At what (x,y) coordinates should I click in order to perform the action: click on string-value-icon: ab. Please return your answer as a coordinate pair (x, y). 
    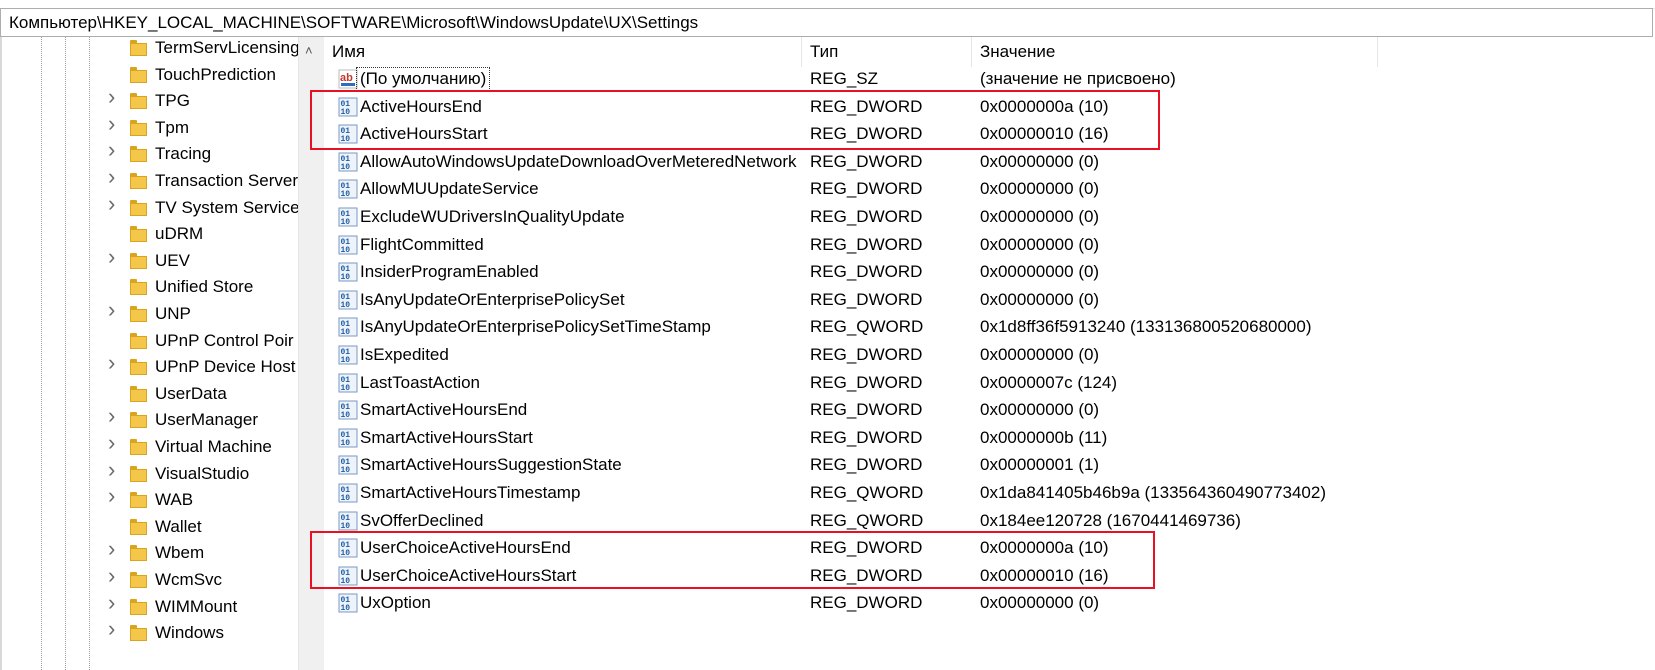
    Looking at the image, I should click on (348, 79).